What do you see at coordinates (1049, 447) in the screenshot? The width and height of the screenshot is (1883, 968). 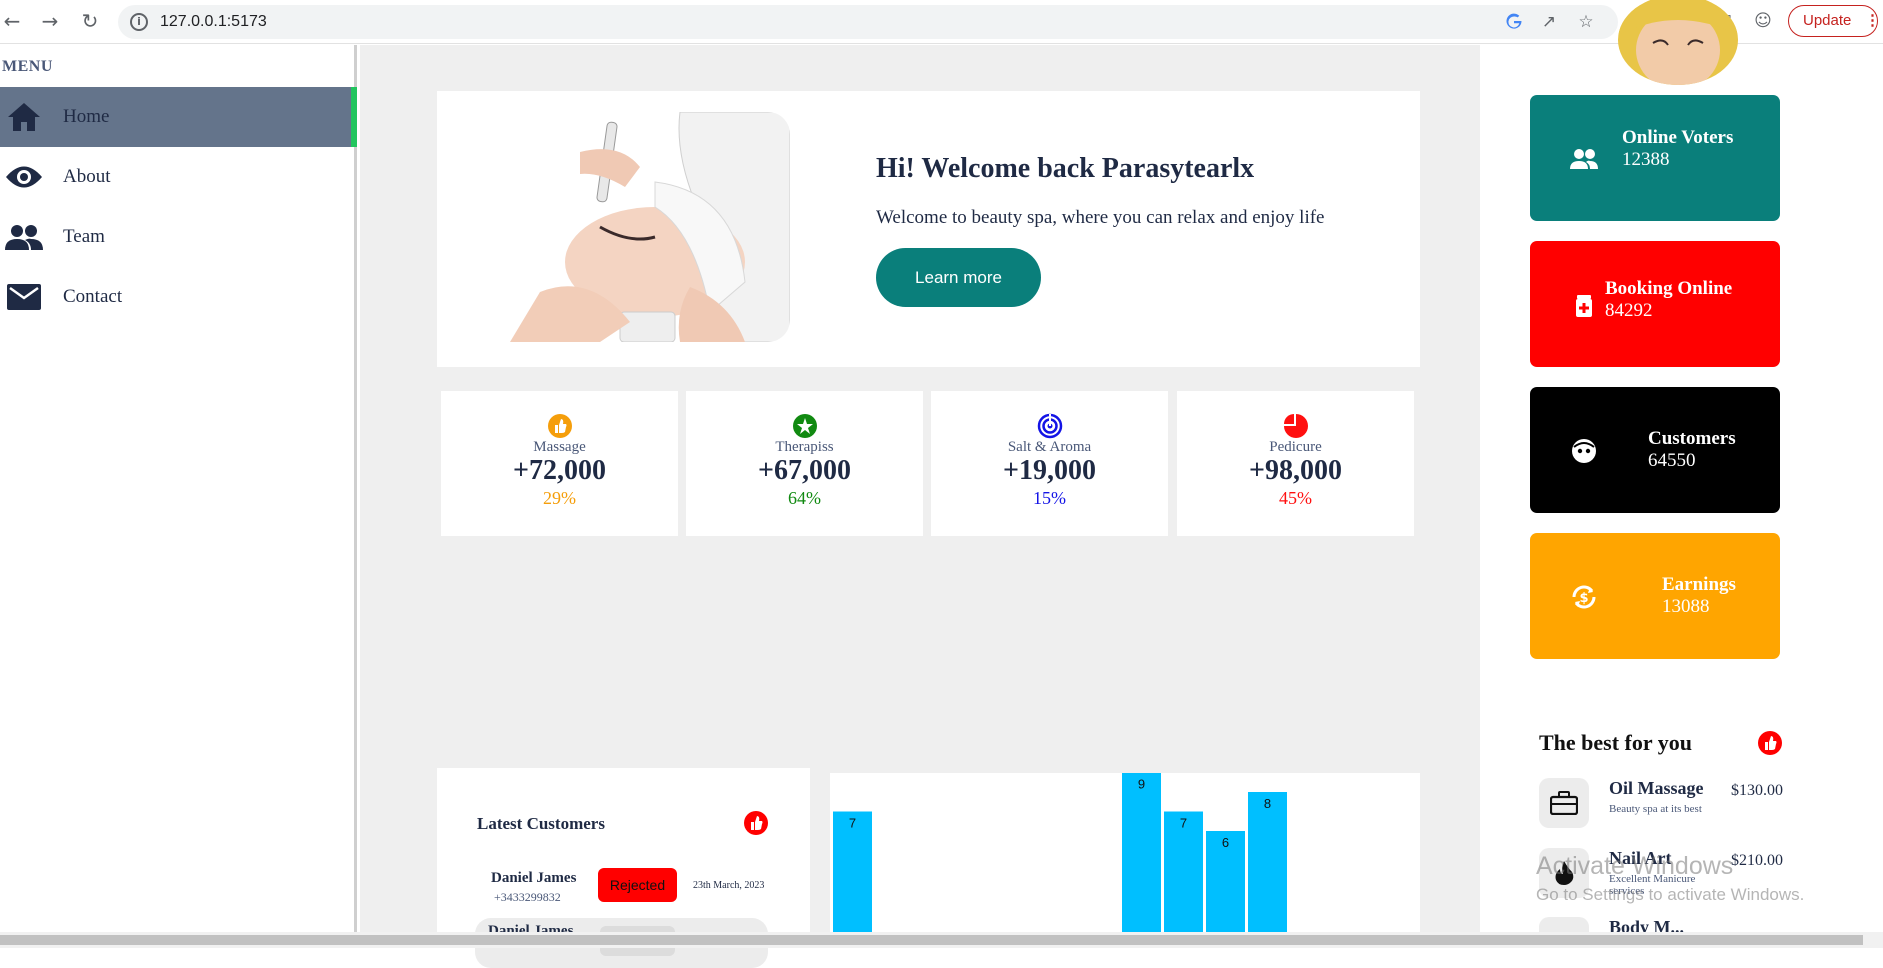 I see `stat-label: Salt & Aroma` at bounding box center [1049, 447].